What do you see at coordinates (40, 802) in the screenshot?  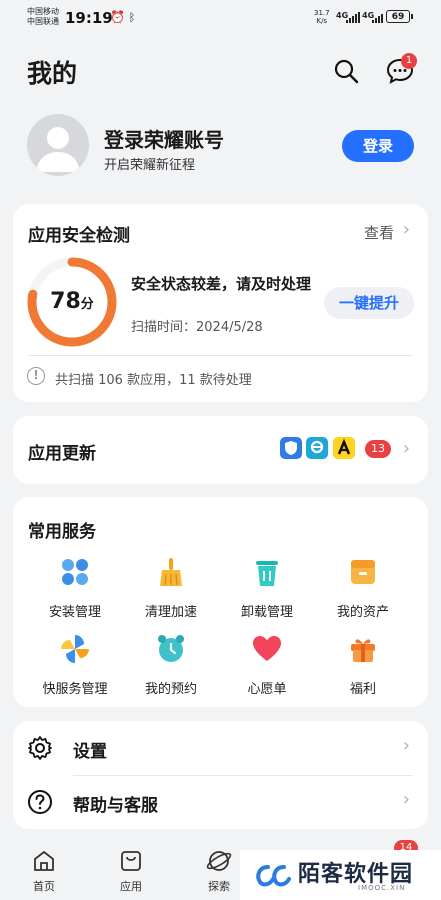 I see `help-icon` at bounding box center [40, 802].